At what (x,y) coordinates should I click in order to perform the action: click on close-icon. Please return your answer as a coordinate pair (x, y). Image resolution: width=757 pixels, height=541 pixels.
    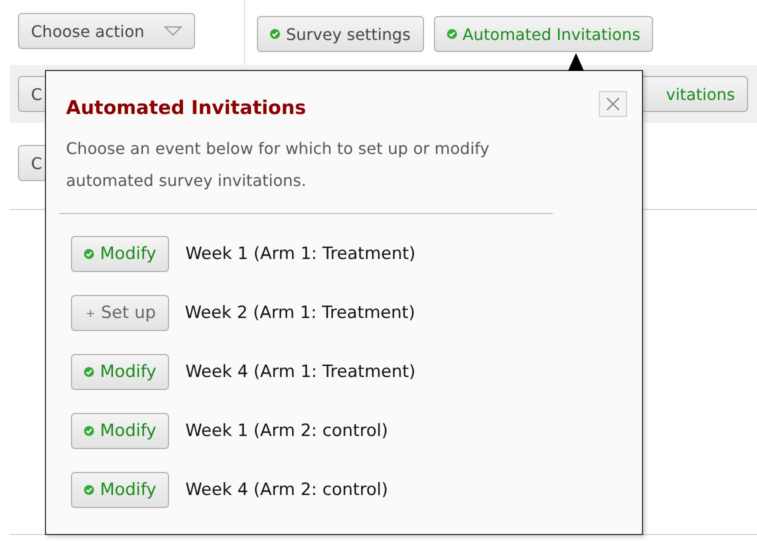
    Looking at the image, I should click on (613, 104).